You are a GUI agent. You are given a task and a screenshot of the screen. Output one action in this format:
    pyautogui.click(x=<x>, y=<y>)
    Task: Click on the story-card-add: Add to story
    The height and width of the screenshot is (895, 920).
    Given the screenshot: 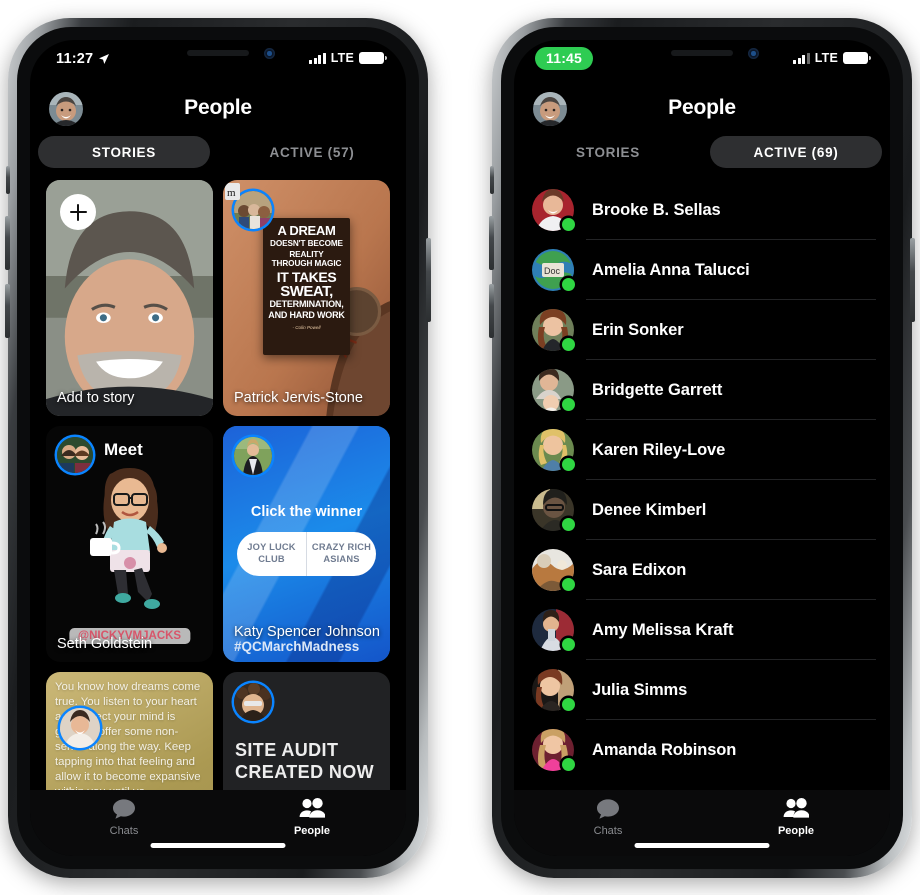 What is the action you would take?
    pyautogui.click(x=129, y=298)
    